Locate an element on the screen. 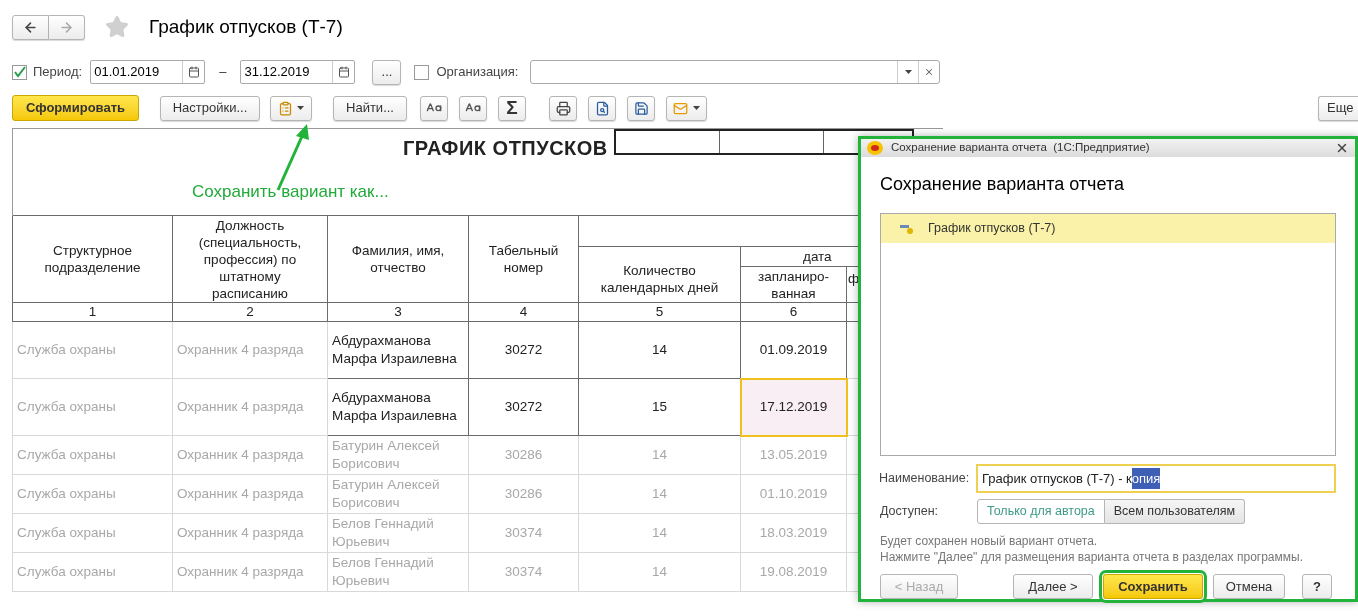 This screenshot has height=616, width=1358. floppy-icon is located at coordinates (641, 108).